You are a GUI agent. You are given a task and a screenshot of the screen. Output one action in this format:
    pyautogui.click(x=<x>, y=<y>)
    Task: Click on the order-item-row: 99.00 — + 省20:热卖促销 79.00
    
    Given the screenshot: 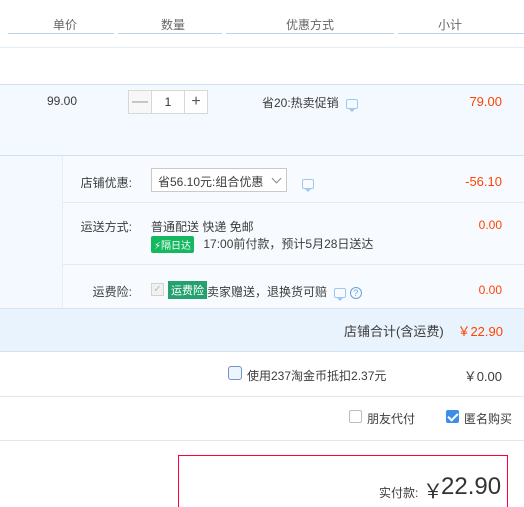 What is the action you would take?
    pyautogui.click(x=262, y=120)
    